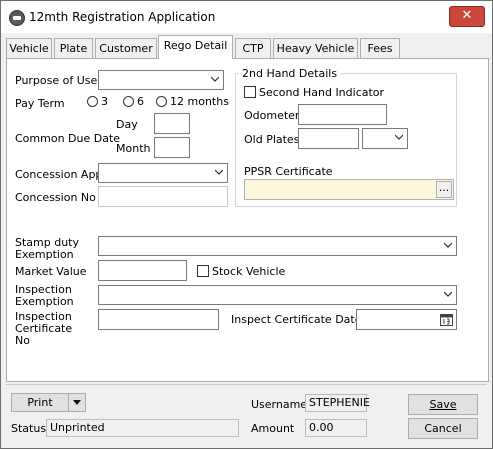  Describe the element at coordinates (288, 171) in the screenshot. I see `ppsr-label: PPSR Certificate` at that location.